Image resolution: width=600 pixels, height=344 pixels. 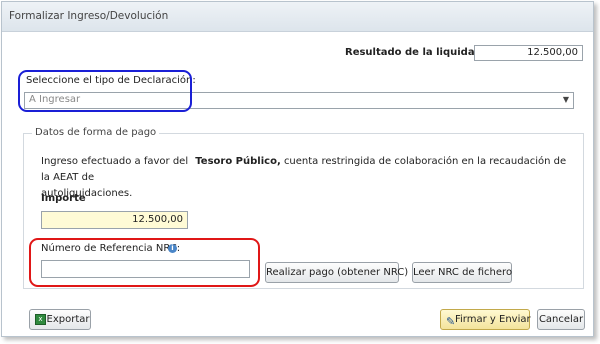 What do you see at coordinates (63, 198) in the screenshot?
I see `importe-label: Importe` at bounding box center [63, 198].